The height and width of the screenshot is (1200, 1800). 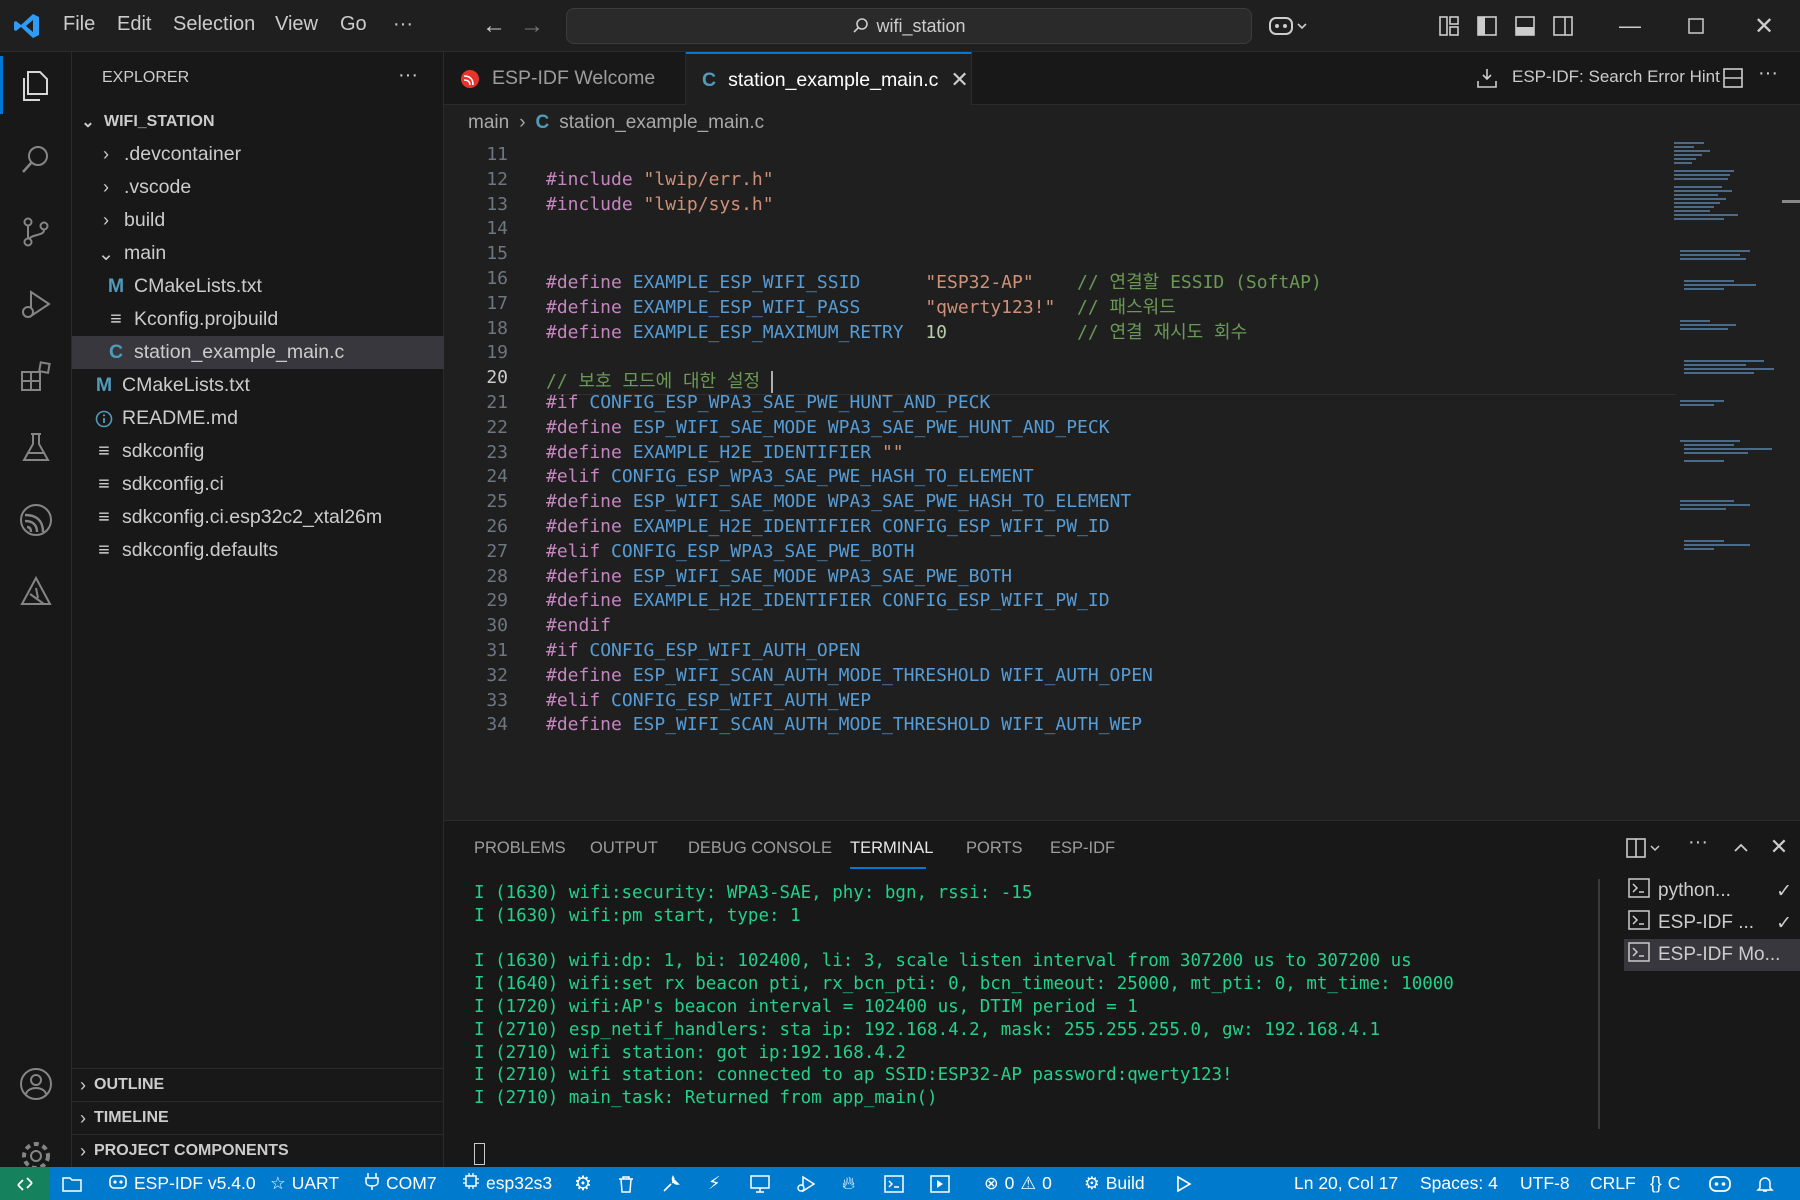 What do you see at coordinates (1720, 1183) in the screenshot?
I see `copilot-status-icon` at bounding box center [1720, 1183].